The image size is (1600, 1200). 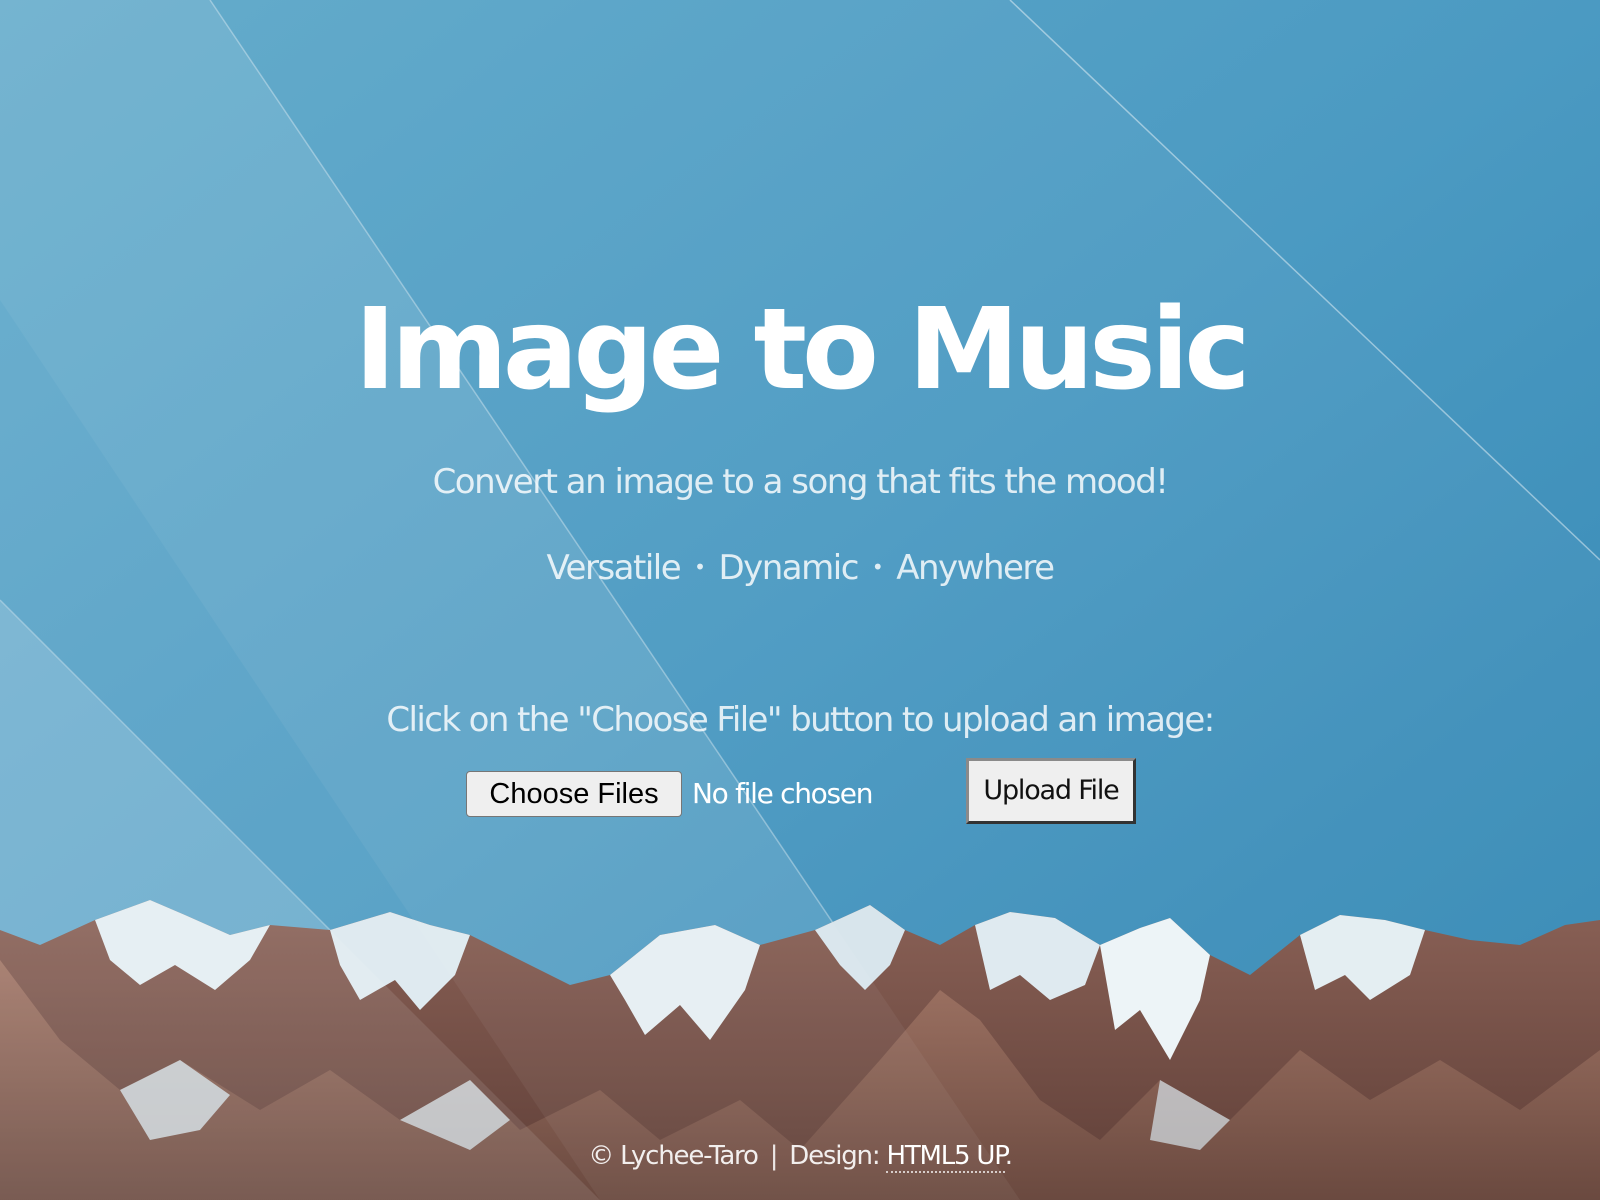 I want to click on feature-list: Versatile • Dynamic • Anywhere, so click(x=800, y=569).